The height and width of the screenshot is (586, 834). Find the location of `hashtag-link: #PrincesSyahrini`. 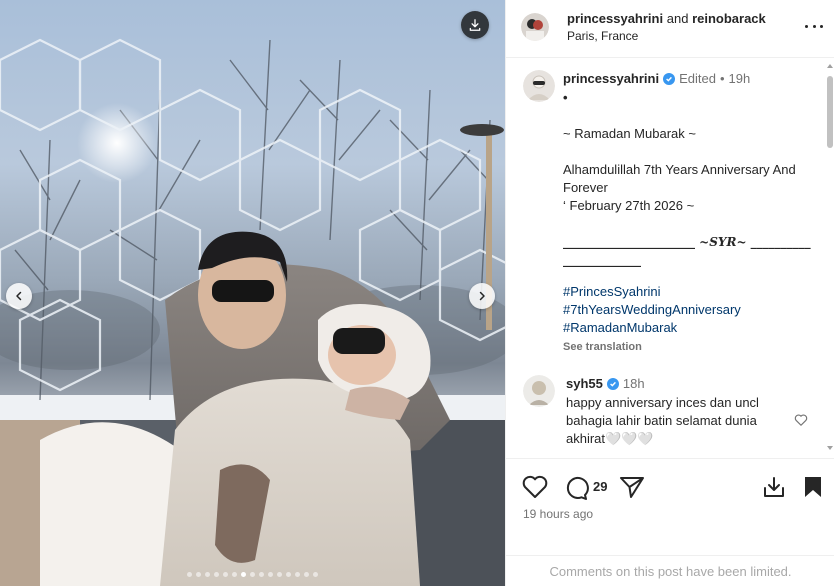

hashtag-link: #PrincesSyahrini is located at coordinates (689, 292).